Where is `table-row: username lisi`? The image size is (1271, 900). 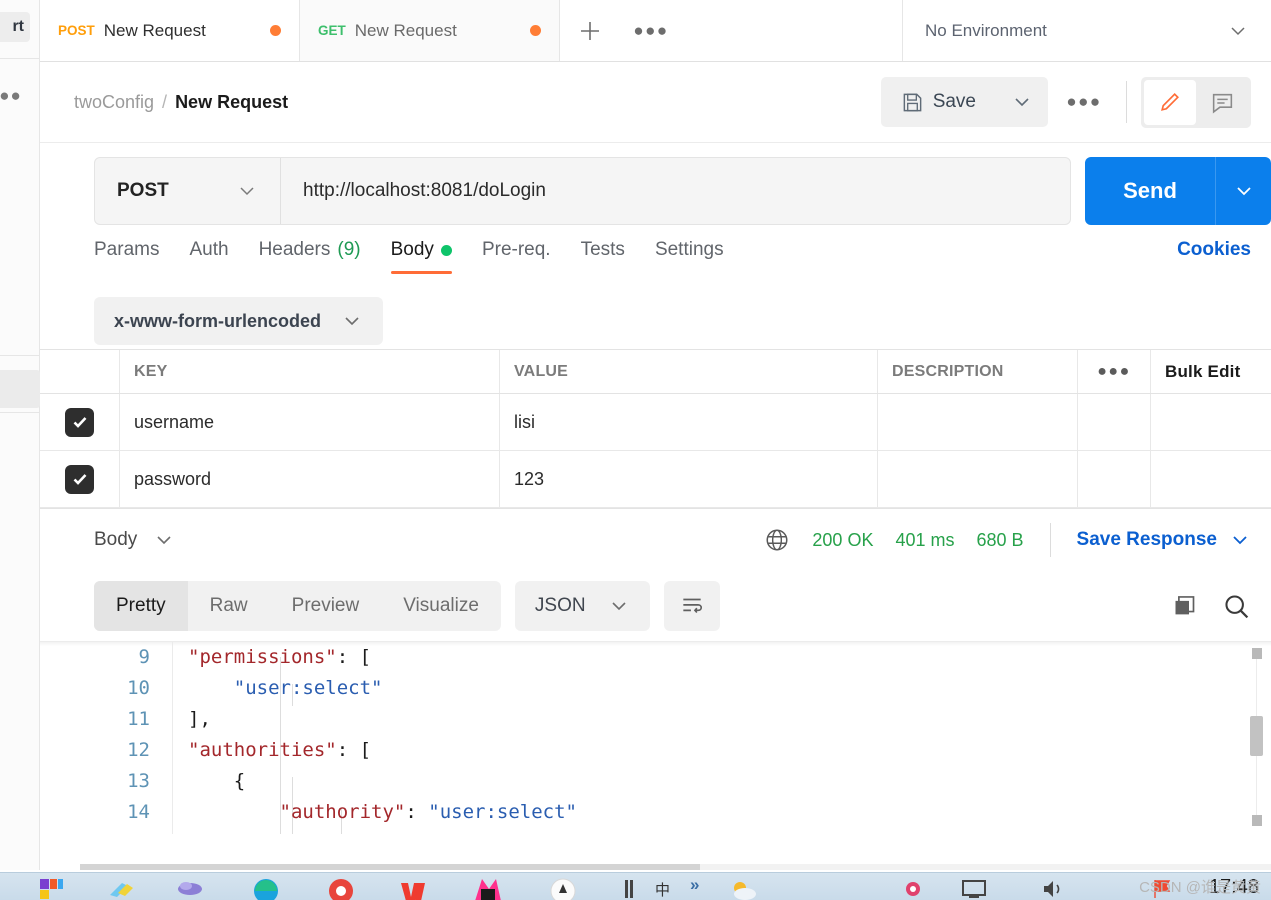
table-row: username lisi is located at coordinates (655, 422).